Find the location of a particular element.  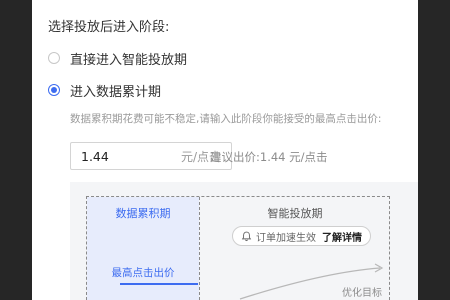

stage-heading: 选择投放后进入阶段: is located at coordinates (109, 27).